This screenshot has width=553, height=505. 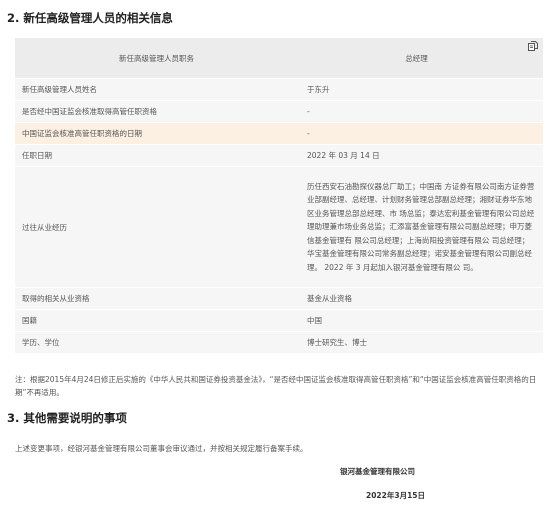 What do you see at coordinates (67, 418) in the screenshot?
I see `section-3-title: 3. 其他需要说明的事项` at bounding box center [67, 418].